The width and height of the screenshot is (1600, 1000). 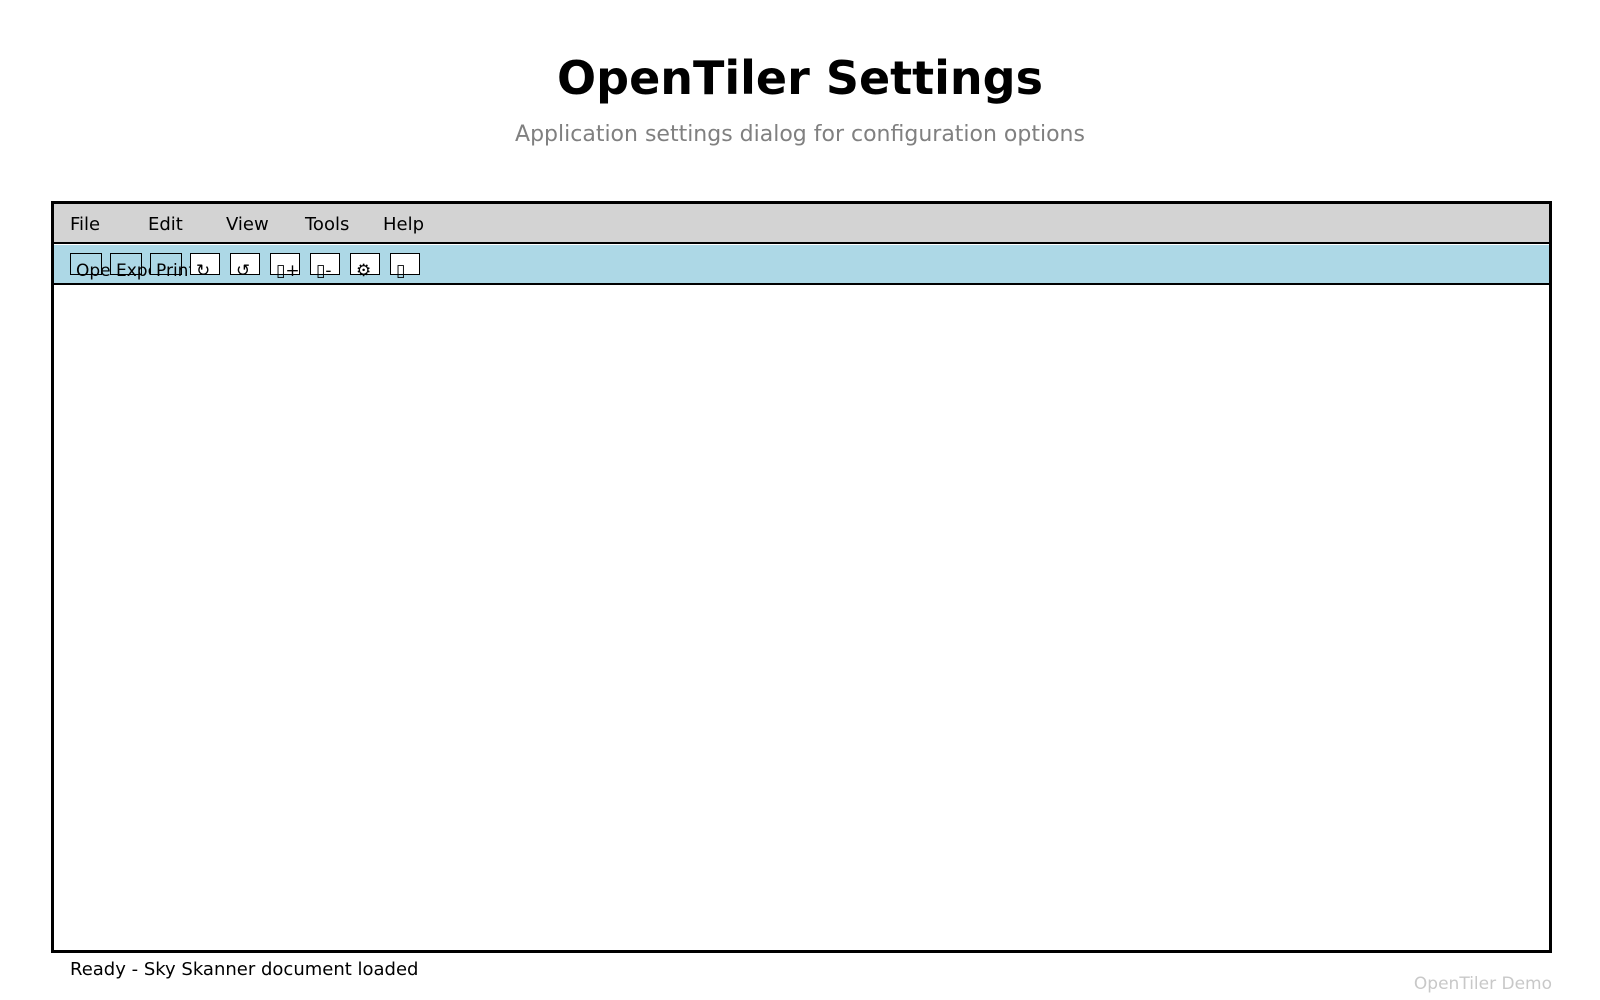 I want to click on gear-icon: ⚙, so click(x=364, y=271).